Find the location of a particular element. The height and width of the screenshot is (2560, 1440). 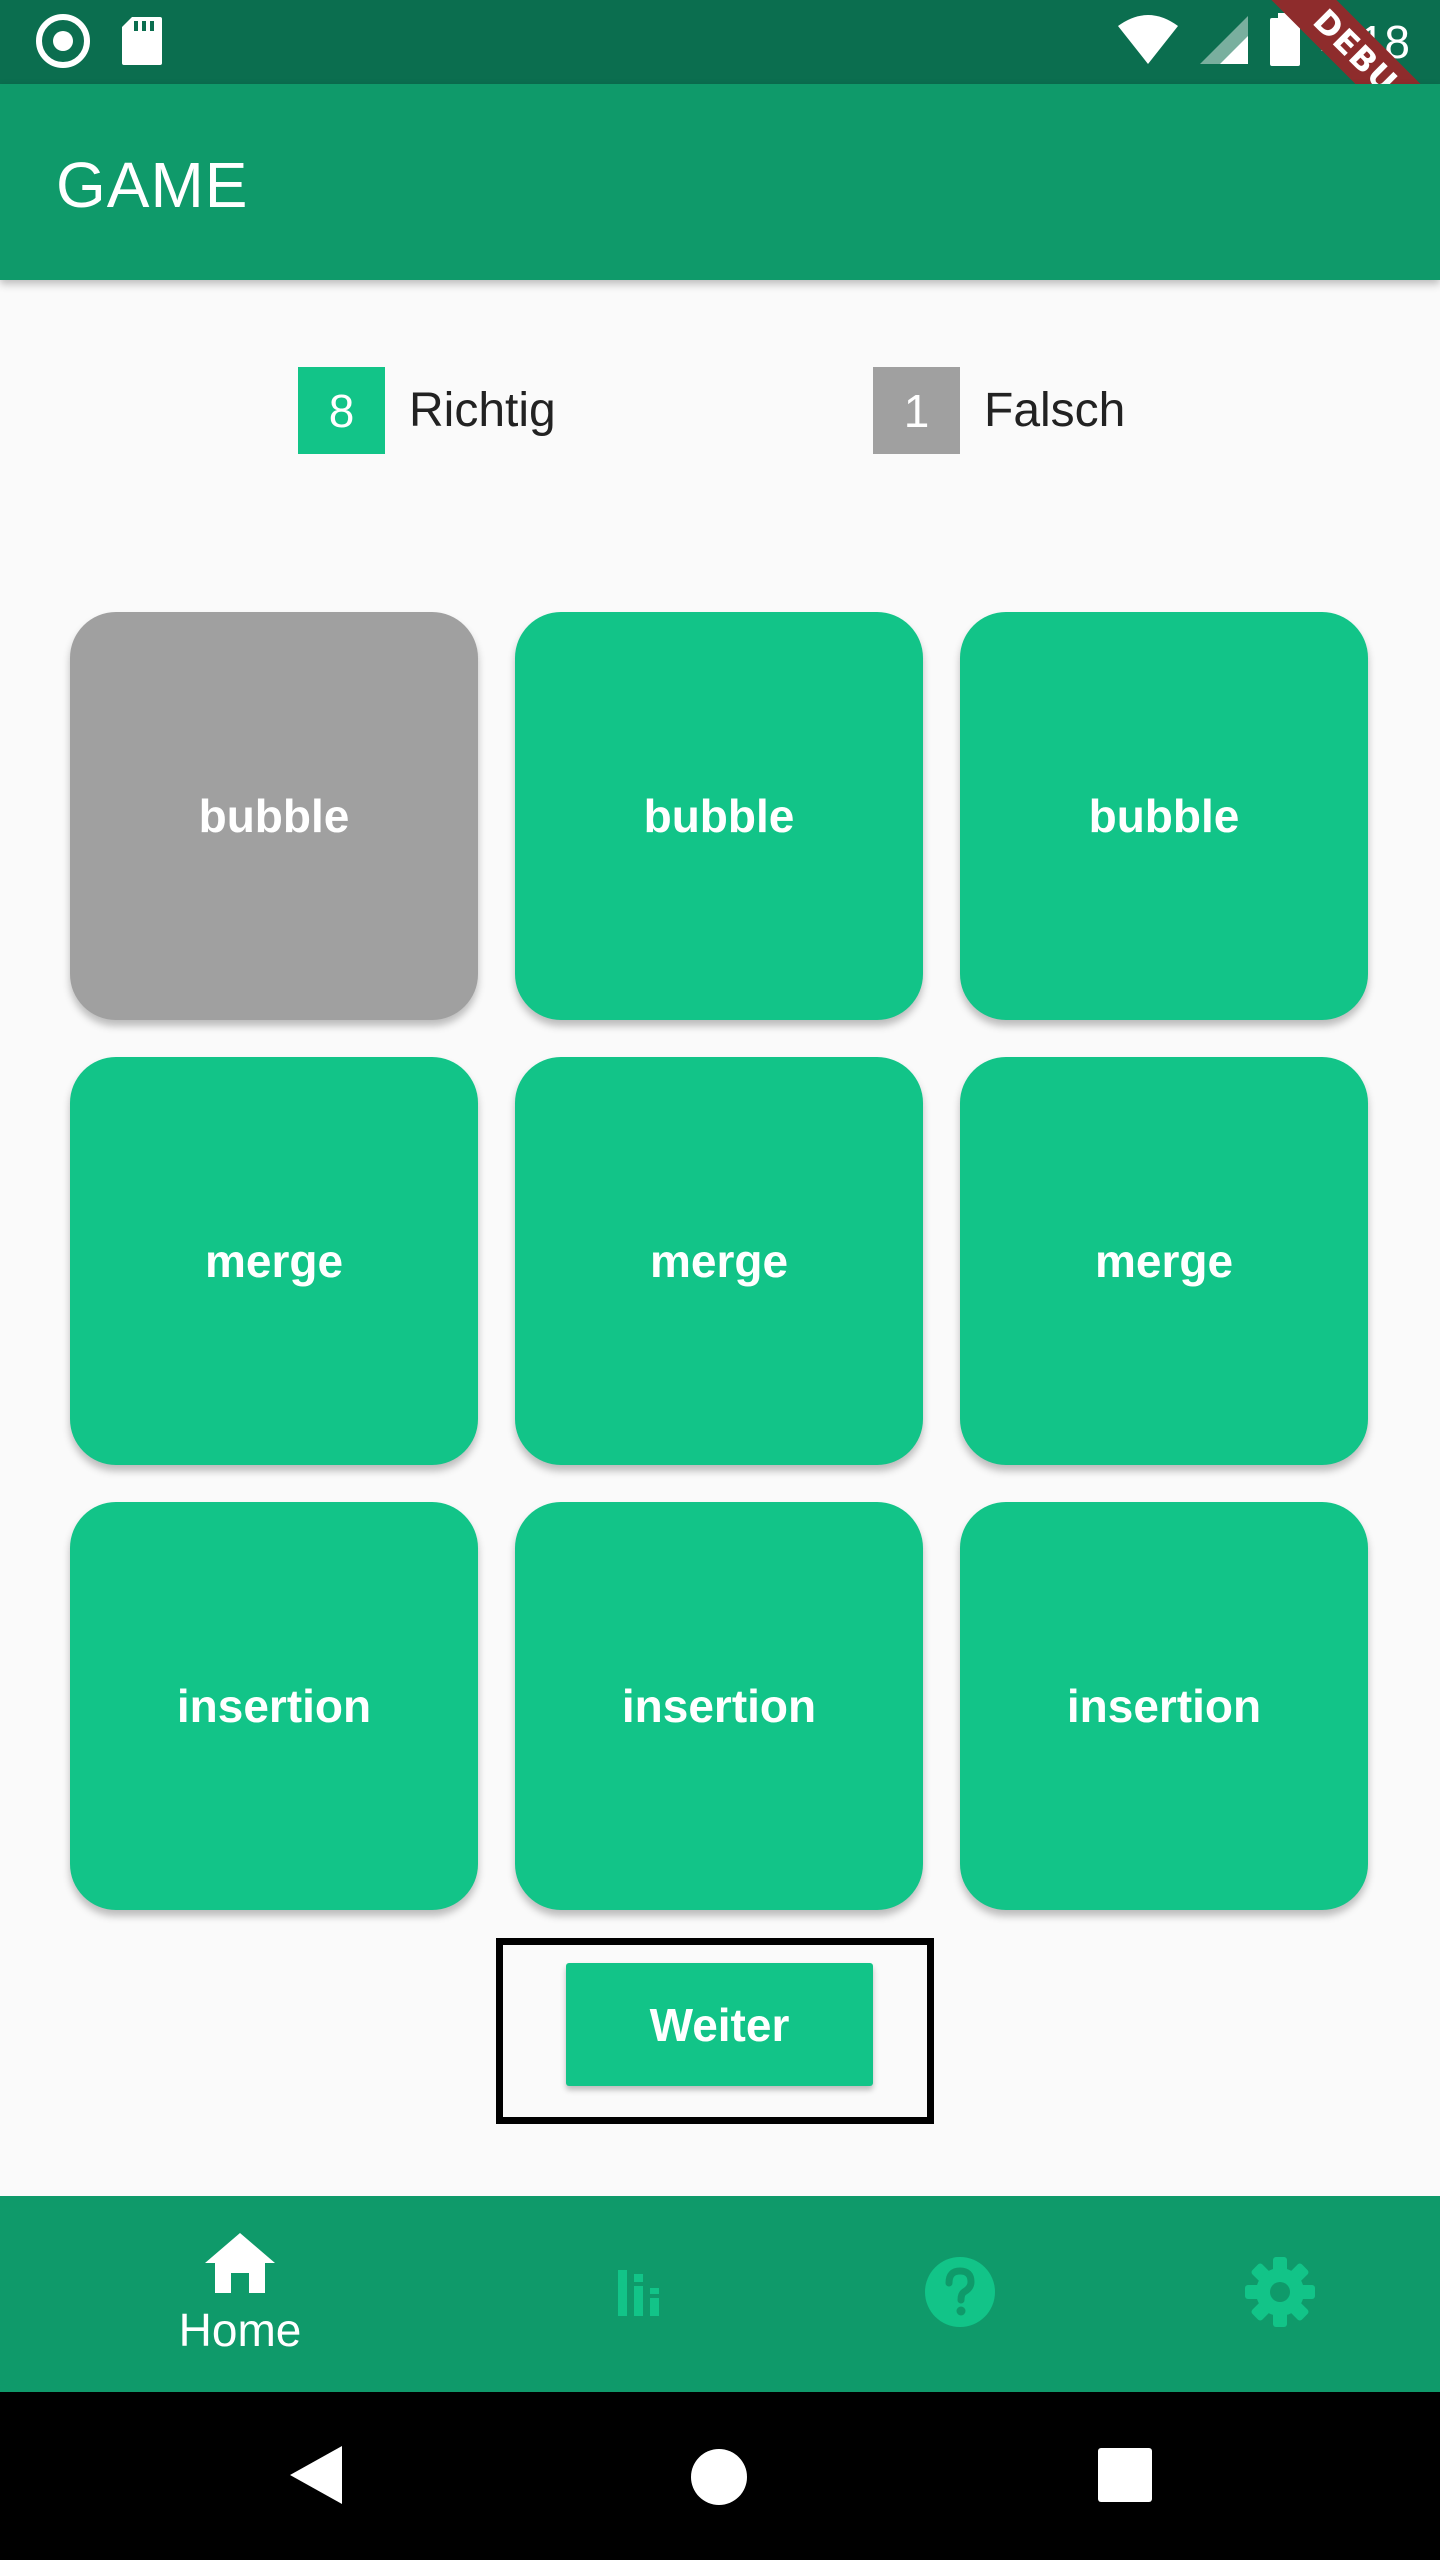

home-circle-icon is located at coordinates (719, 2479).